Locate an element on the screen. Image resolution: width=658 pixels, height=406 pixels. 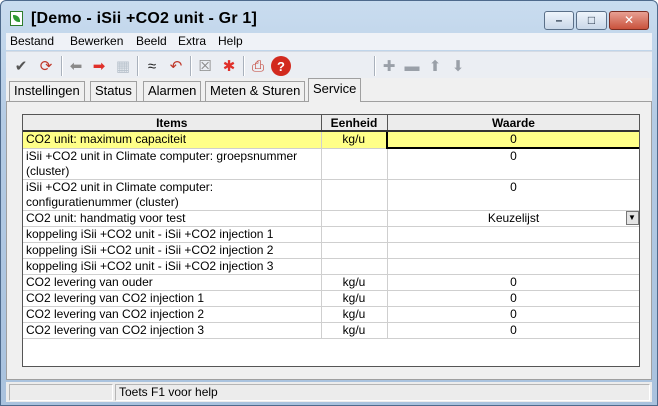
minimize-icon: – is located at coordinates (559, 20).